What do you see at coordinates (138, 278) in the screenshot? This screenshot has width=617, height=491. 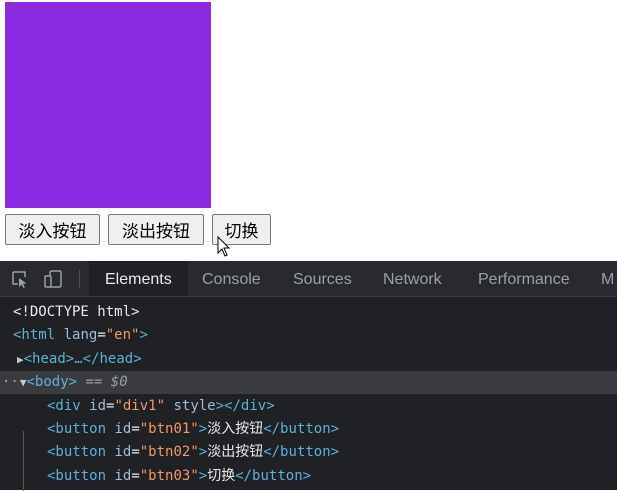 I see `tab-elements: Elements` at bounding box center [138, 278].